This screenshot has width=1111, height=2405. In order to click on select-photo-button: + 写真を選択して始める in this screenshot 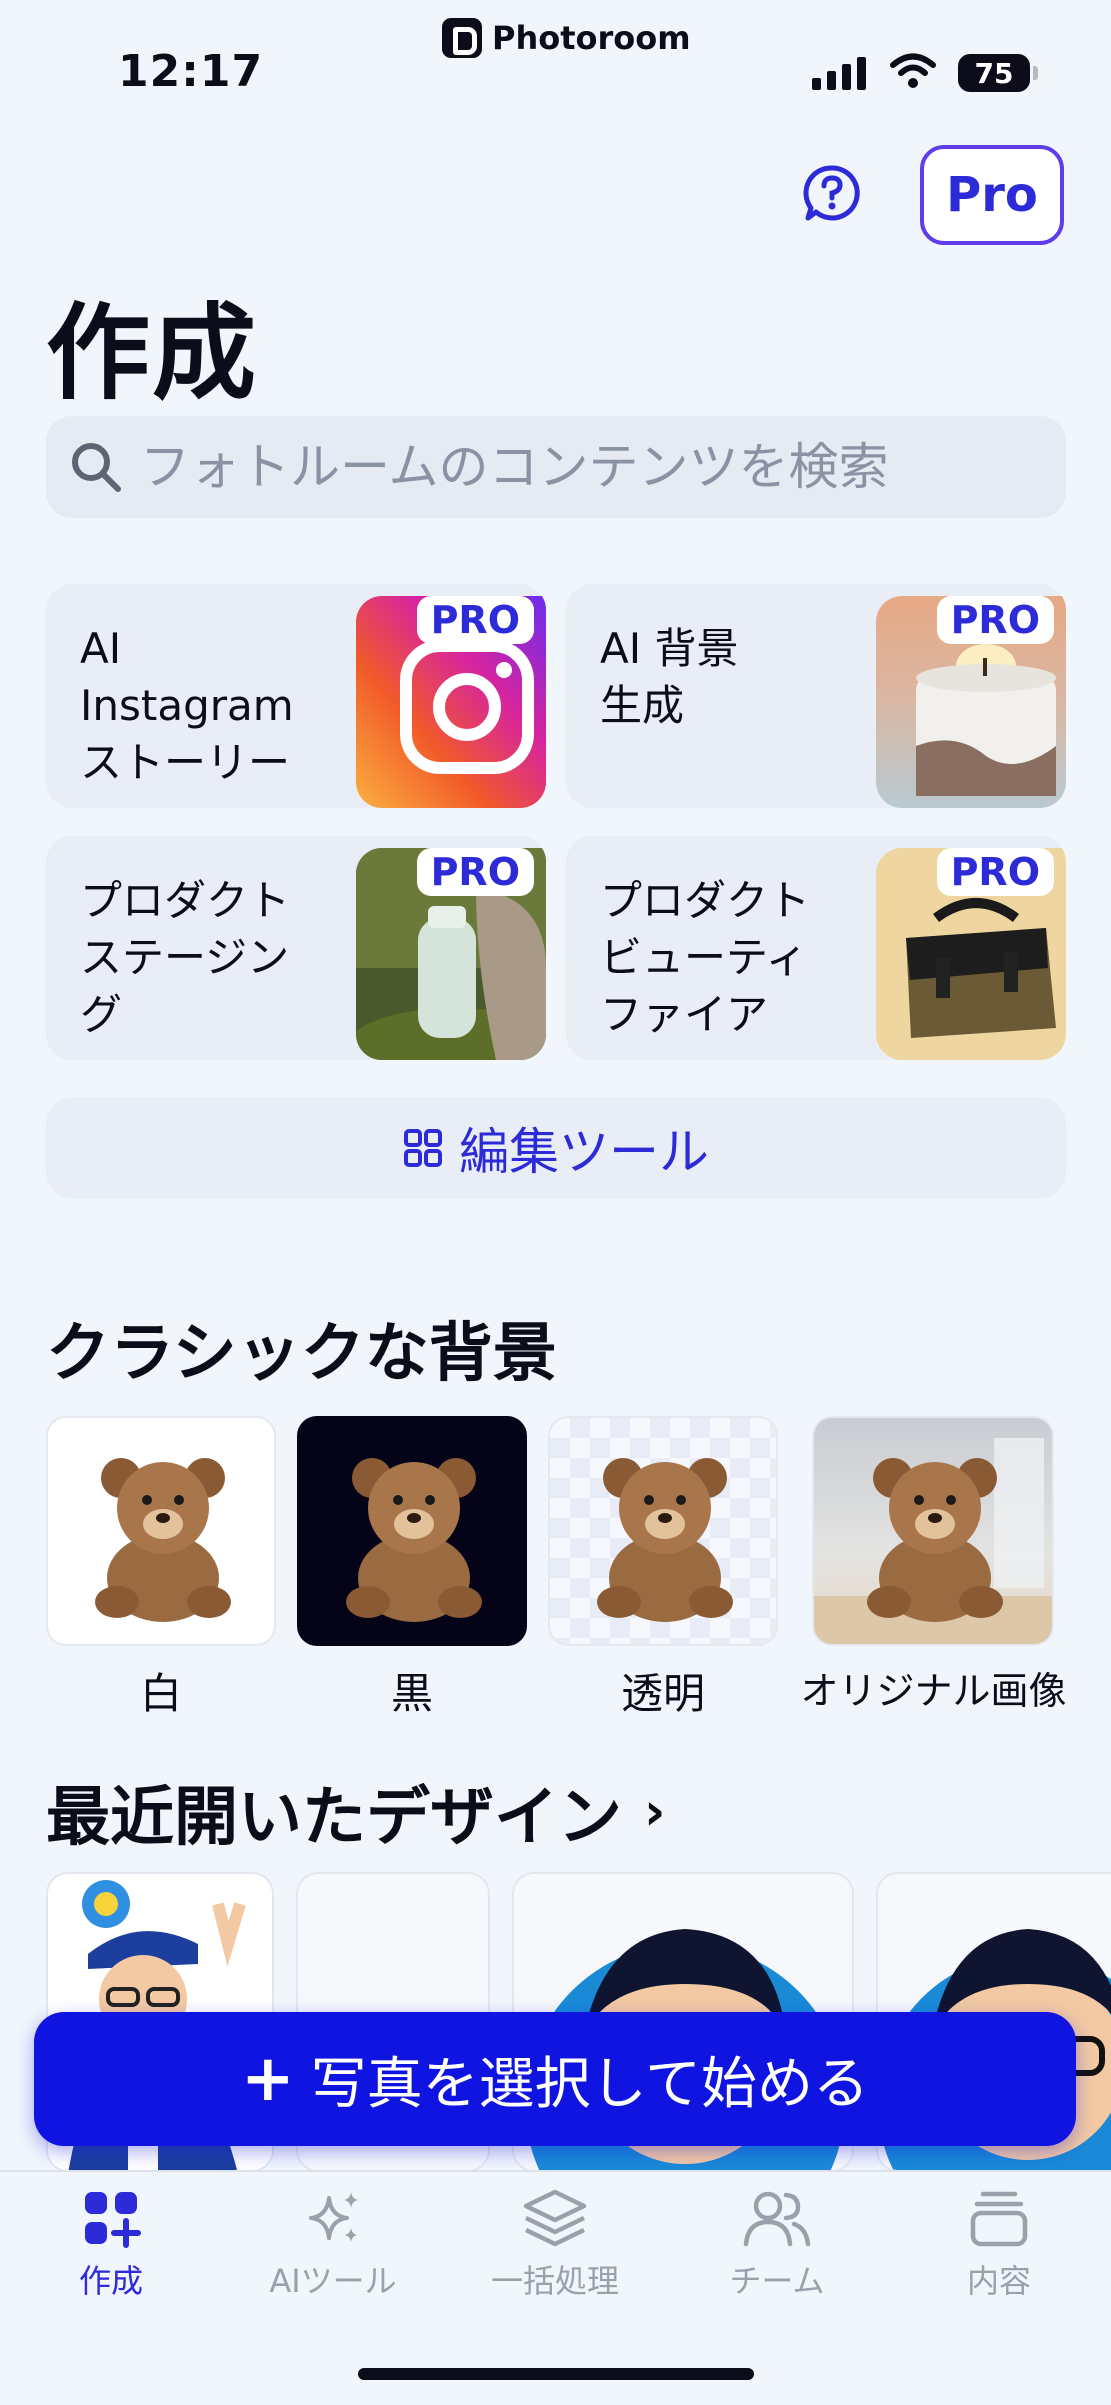, I will do `click(555, 2079)`.